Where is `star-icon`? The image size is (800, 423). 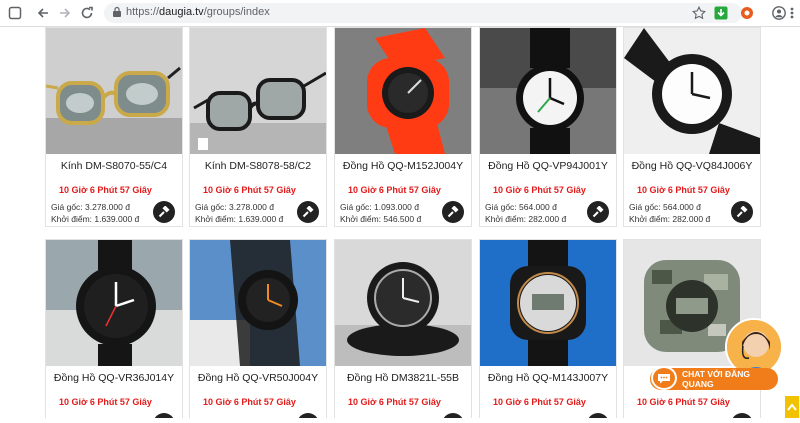 star-icon is located at coordinates (699, 13).